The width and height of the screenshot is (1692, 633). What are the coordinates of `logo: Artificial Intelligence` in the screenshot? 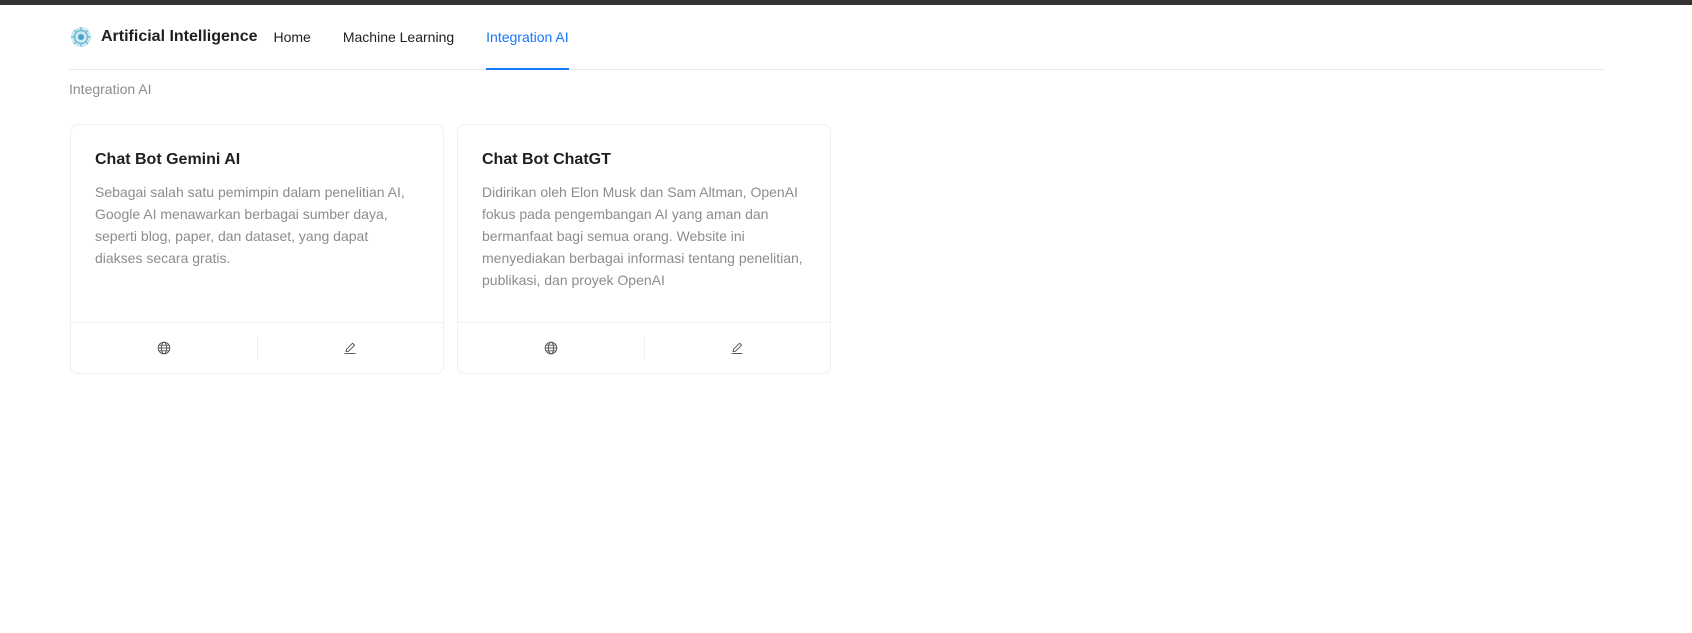 It's located at (163, 37).